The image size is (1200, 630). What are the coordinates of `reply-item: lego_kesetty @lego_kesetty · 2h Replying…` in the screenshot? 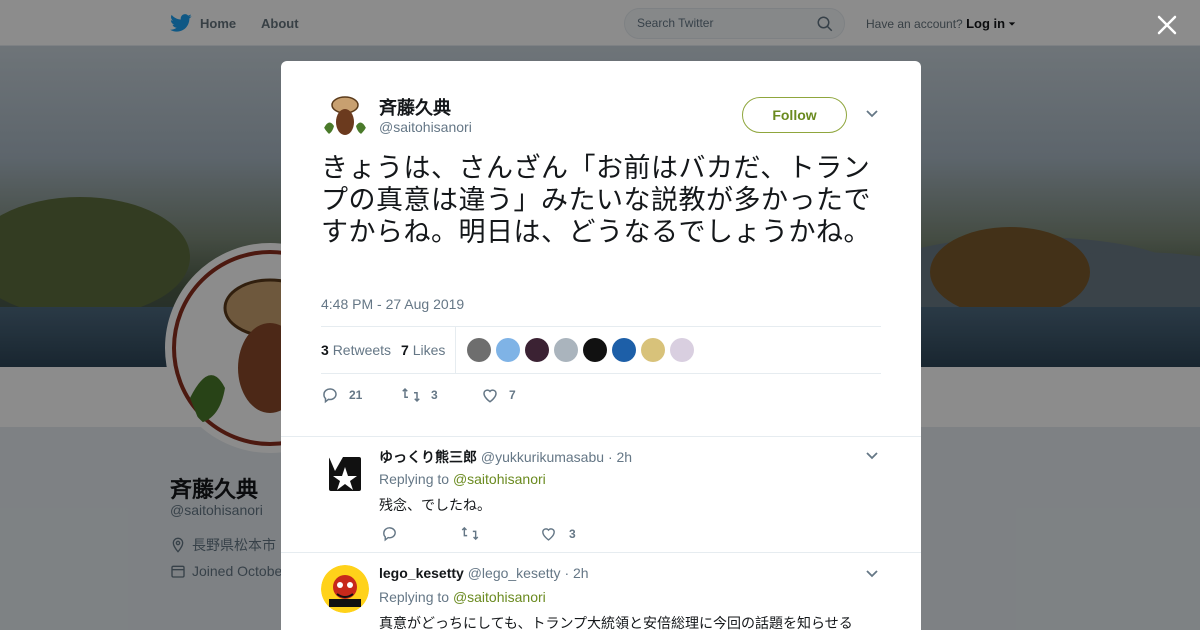 It's located at (601, 591).